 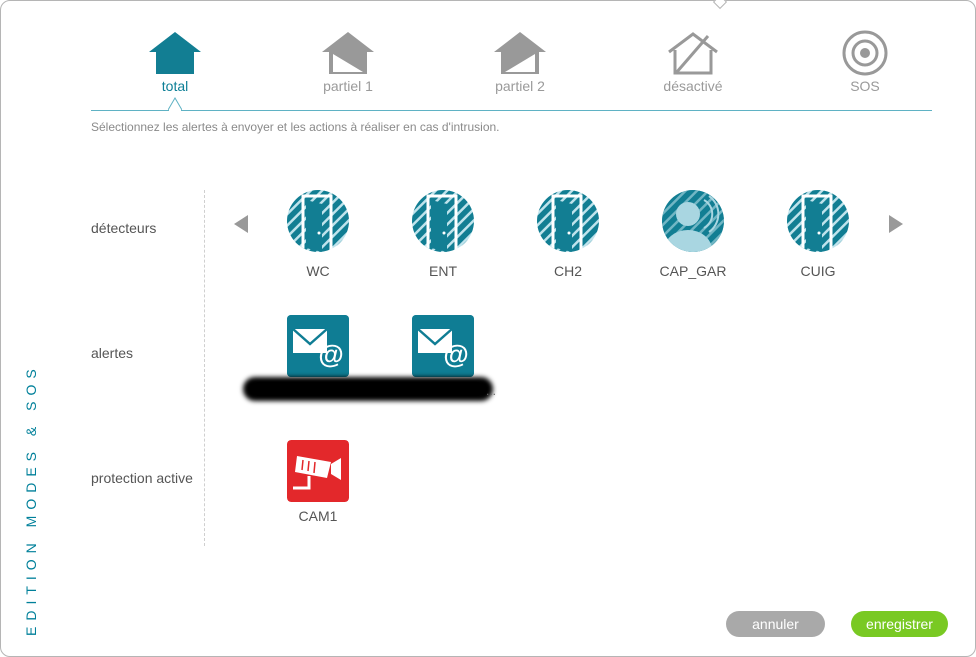 What do you see at coordinates (318, 471) in the screenshot?
I see `camera-icon` at bounding box center [318, 471].